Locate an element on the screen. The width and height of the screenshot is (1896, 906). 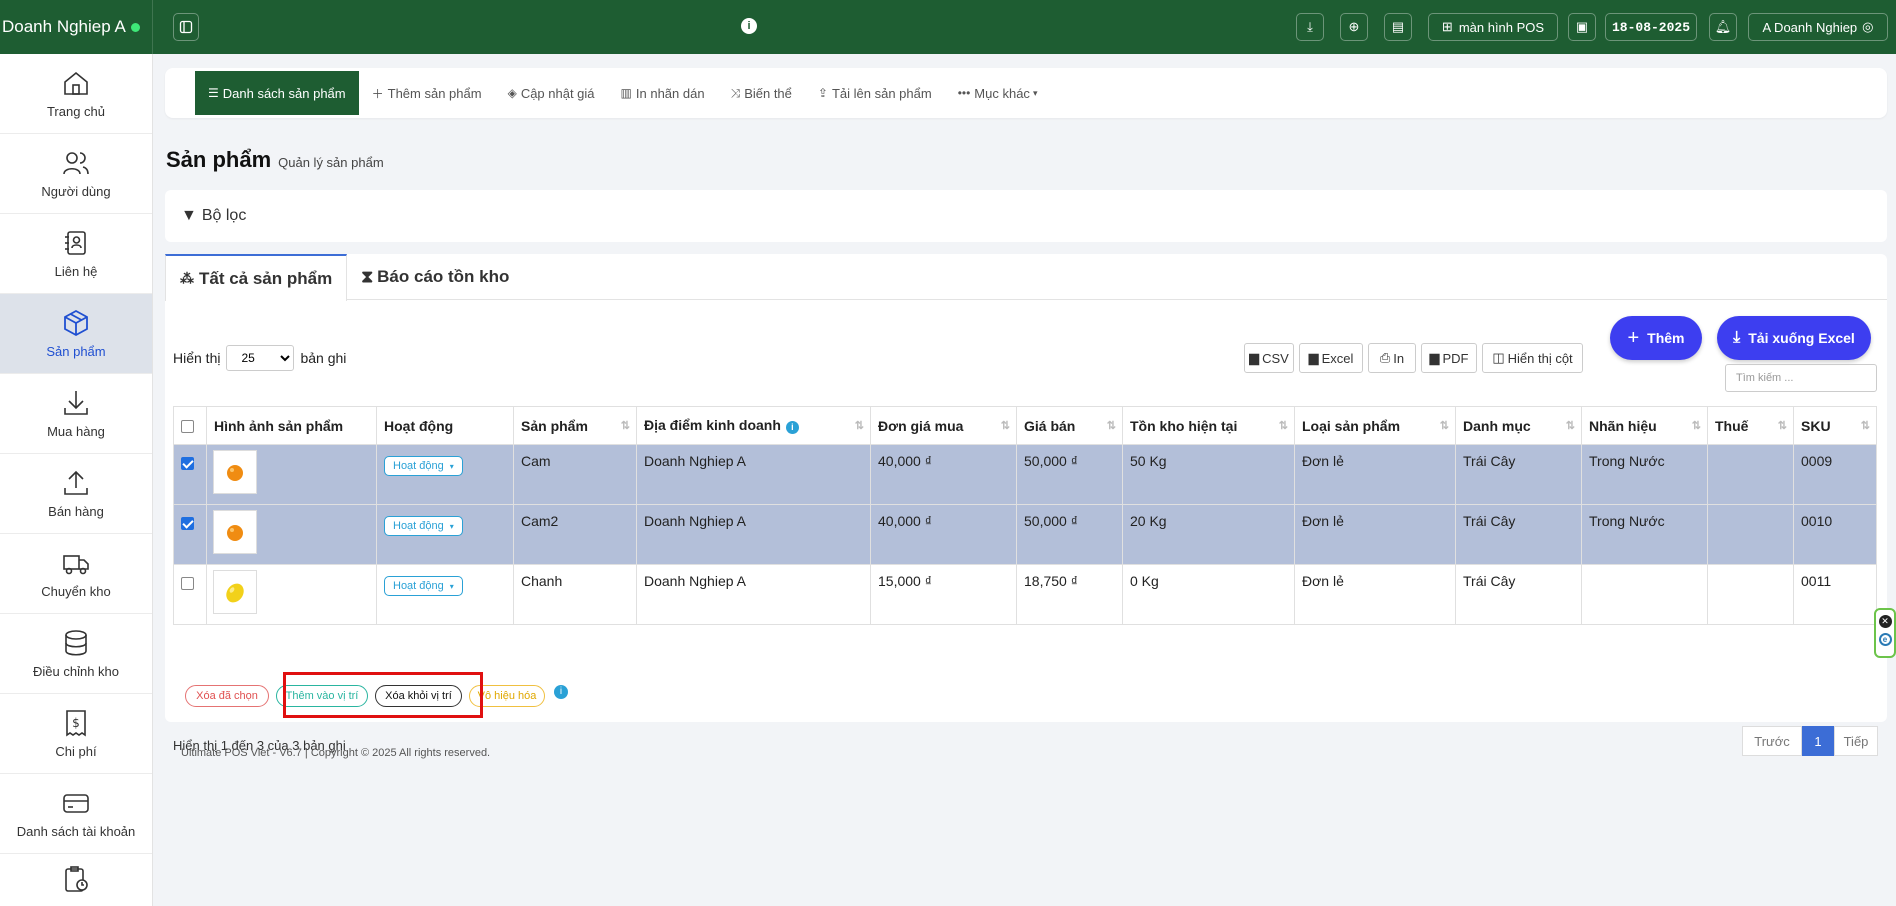
export-csv-button: ▆ CSV is located at coordinates (1269, 358).